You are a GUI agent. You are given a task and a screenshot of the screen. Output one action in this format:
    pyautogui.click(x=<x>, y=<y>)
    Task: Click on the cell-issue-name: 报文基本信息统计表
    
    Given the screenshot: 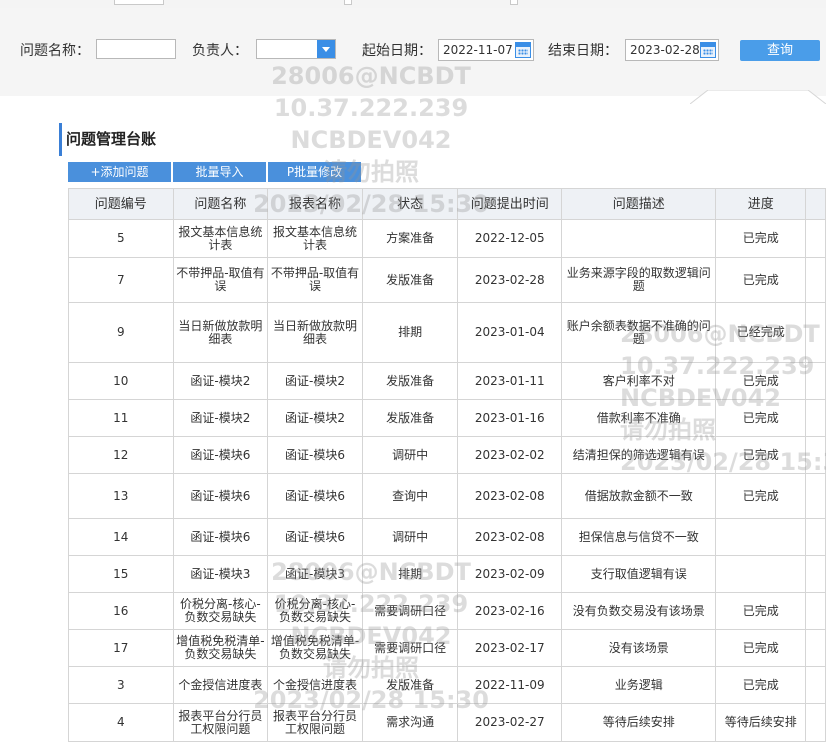 What is the action you would take?
    pyautogui.click(x=220, y=238)
    